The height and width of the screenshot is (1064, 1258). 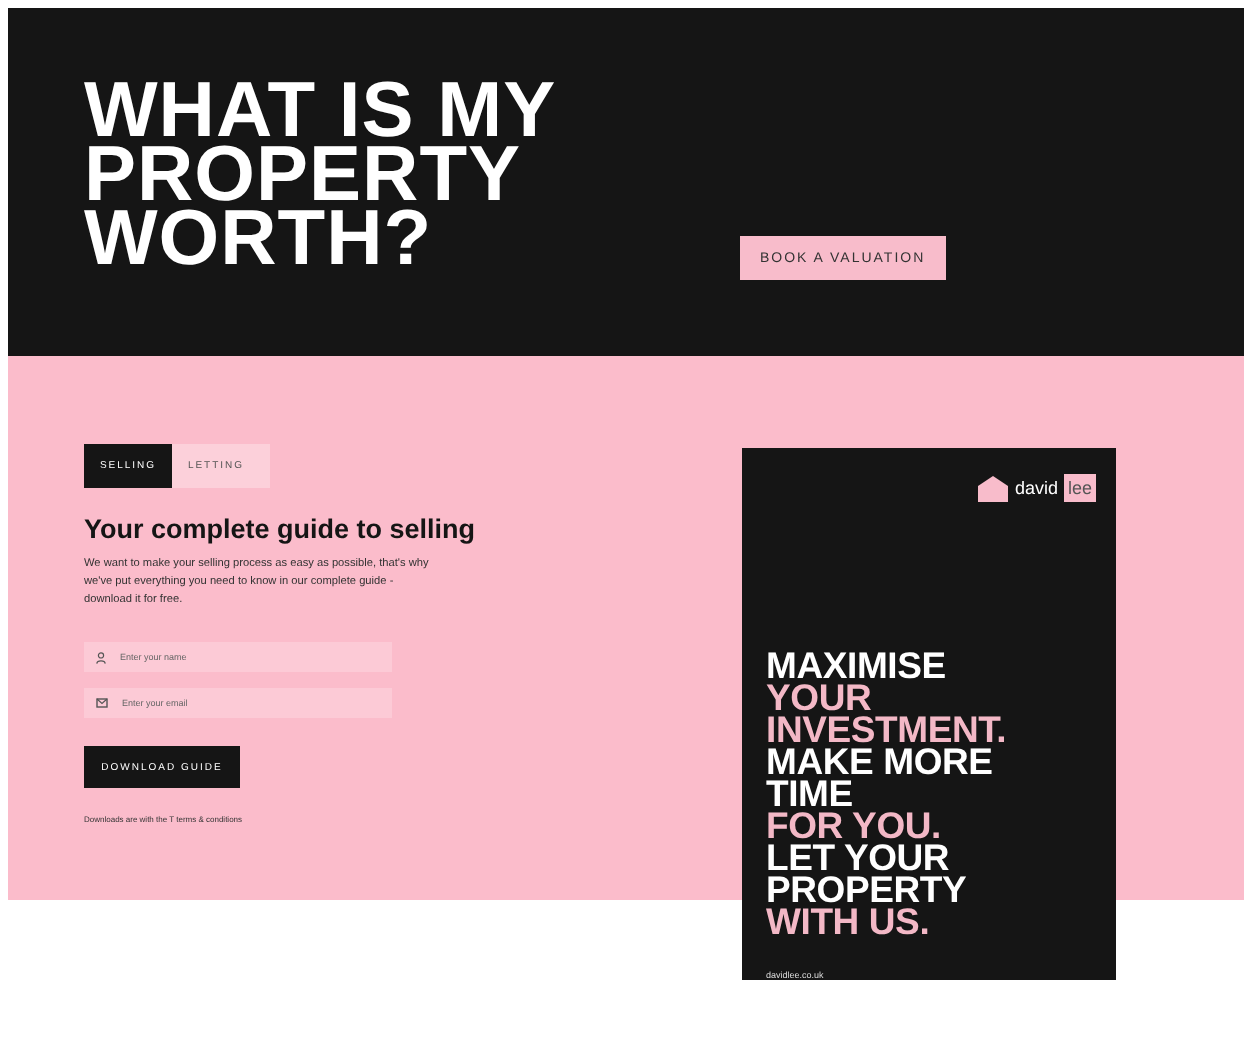 I want to click on logo-text: david, so click(x=1036, y=488).